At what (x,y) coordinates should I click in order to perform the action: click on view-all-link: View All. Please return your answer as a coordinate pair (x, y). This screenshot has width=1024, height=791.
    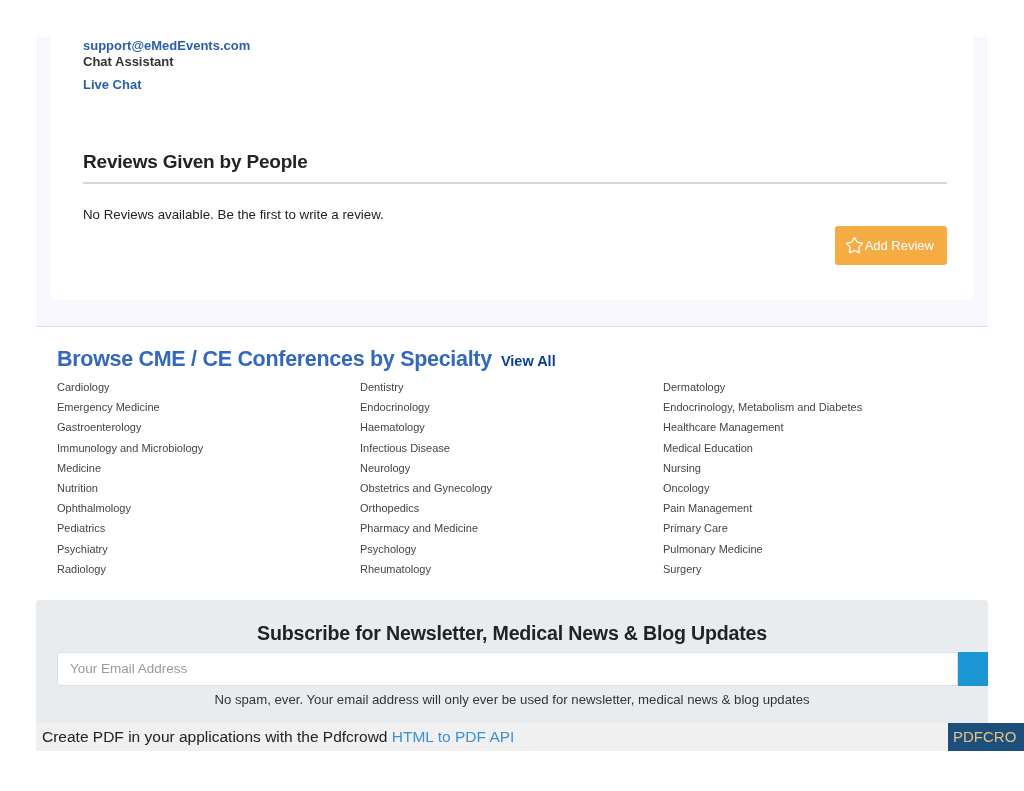
    Looking at the image, I should click on (528, 361).